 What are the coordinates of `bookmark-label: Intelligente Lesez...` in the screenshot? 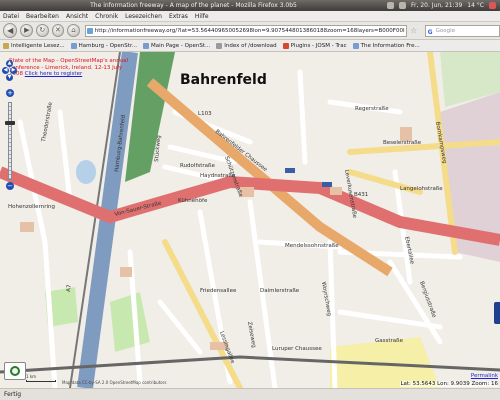 It's located at (38, 45).